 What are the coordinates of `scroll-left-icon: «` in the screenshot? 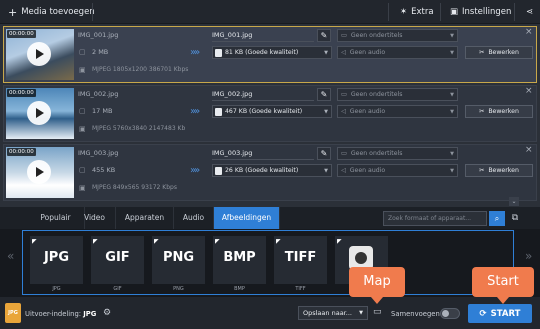 It's located at (10, 256).